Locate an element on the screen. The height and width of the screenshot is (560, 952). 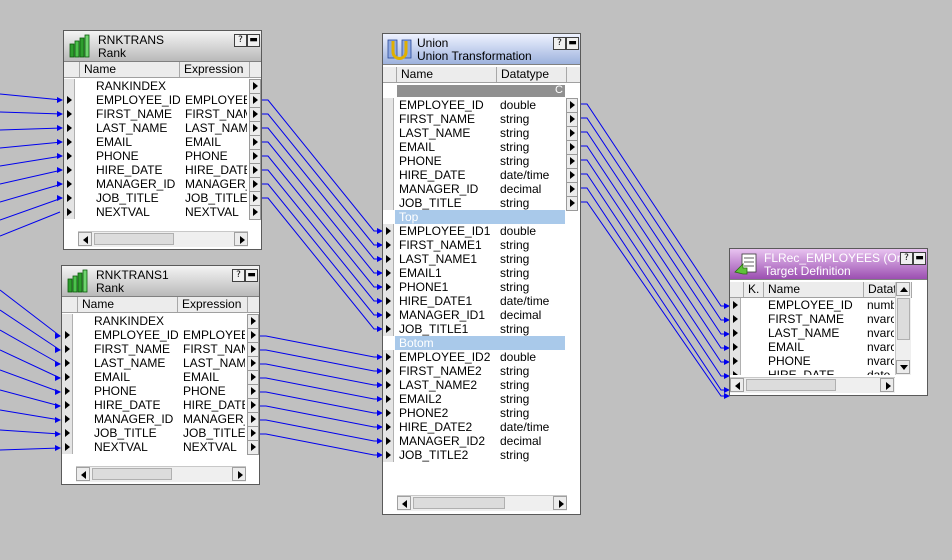
input-port-row: JOB_TITLE2 string is located at coordinates (481, 455).